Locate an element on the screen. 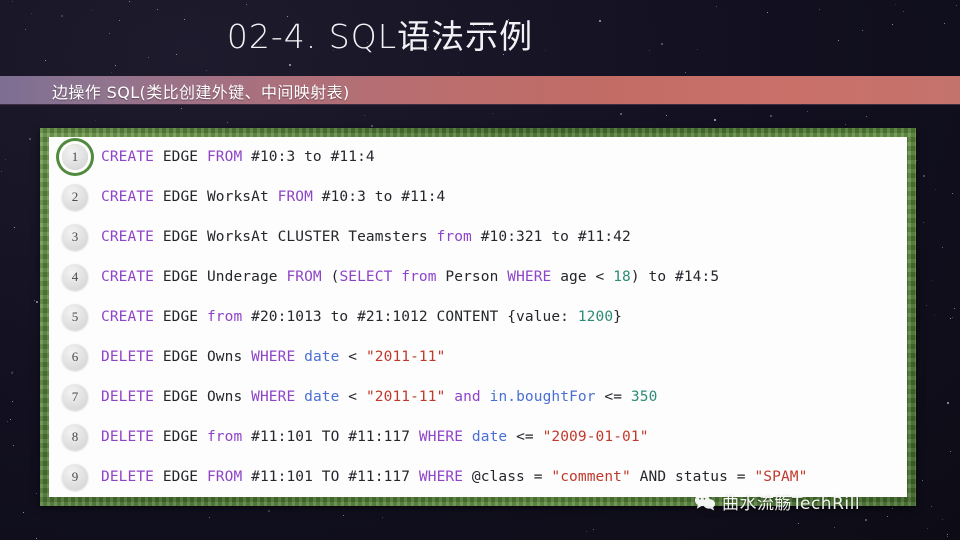 The height and width of the screenshot is (540, 960). line-number-badge: 2 is located at coordinates (75, 197).